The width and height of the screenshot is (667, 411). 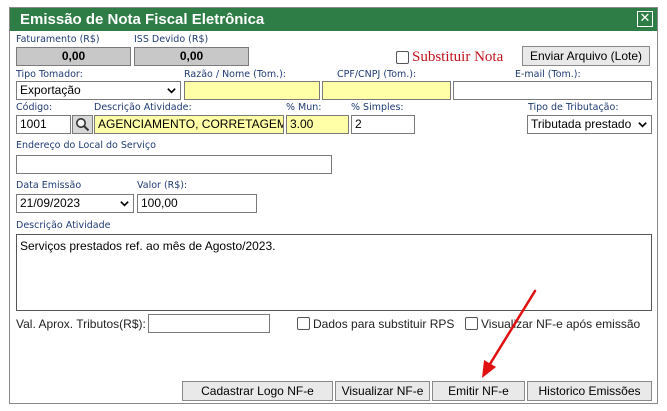 I want to click on annotation-arrow, so click(x=509, y=333).